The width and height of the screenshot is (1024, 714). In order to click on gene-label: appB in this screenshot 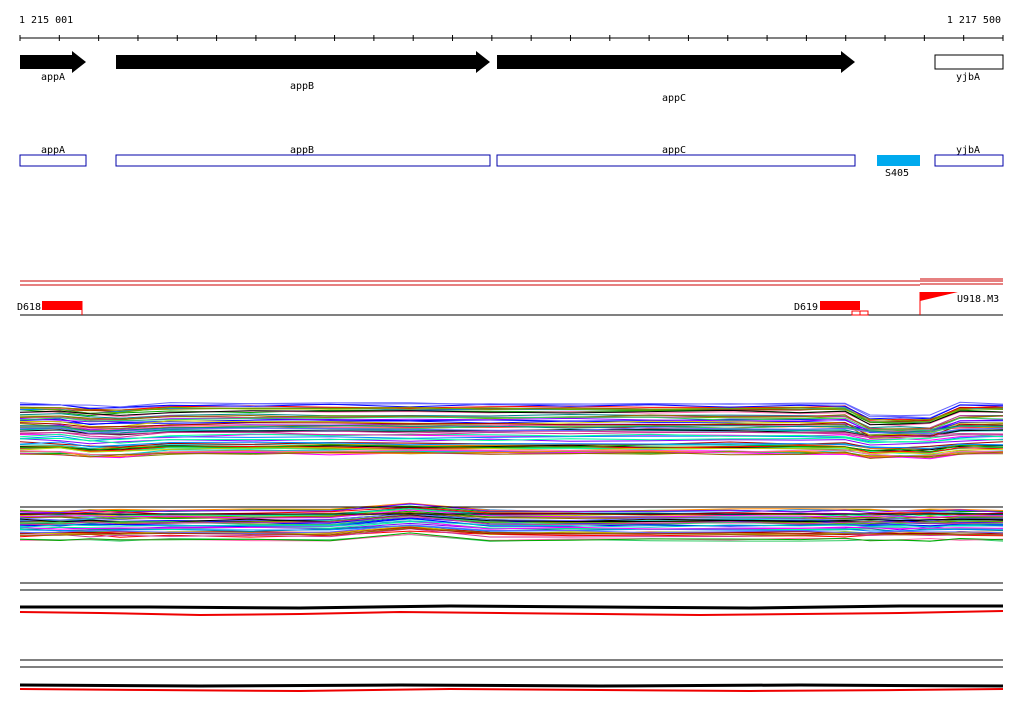, I will do `click(302, 86)`.